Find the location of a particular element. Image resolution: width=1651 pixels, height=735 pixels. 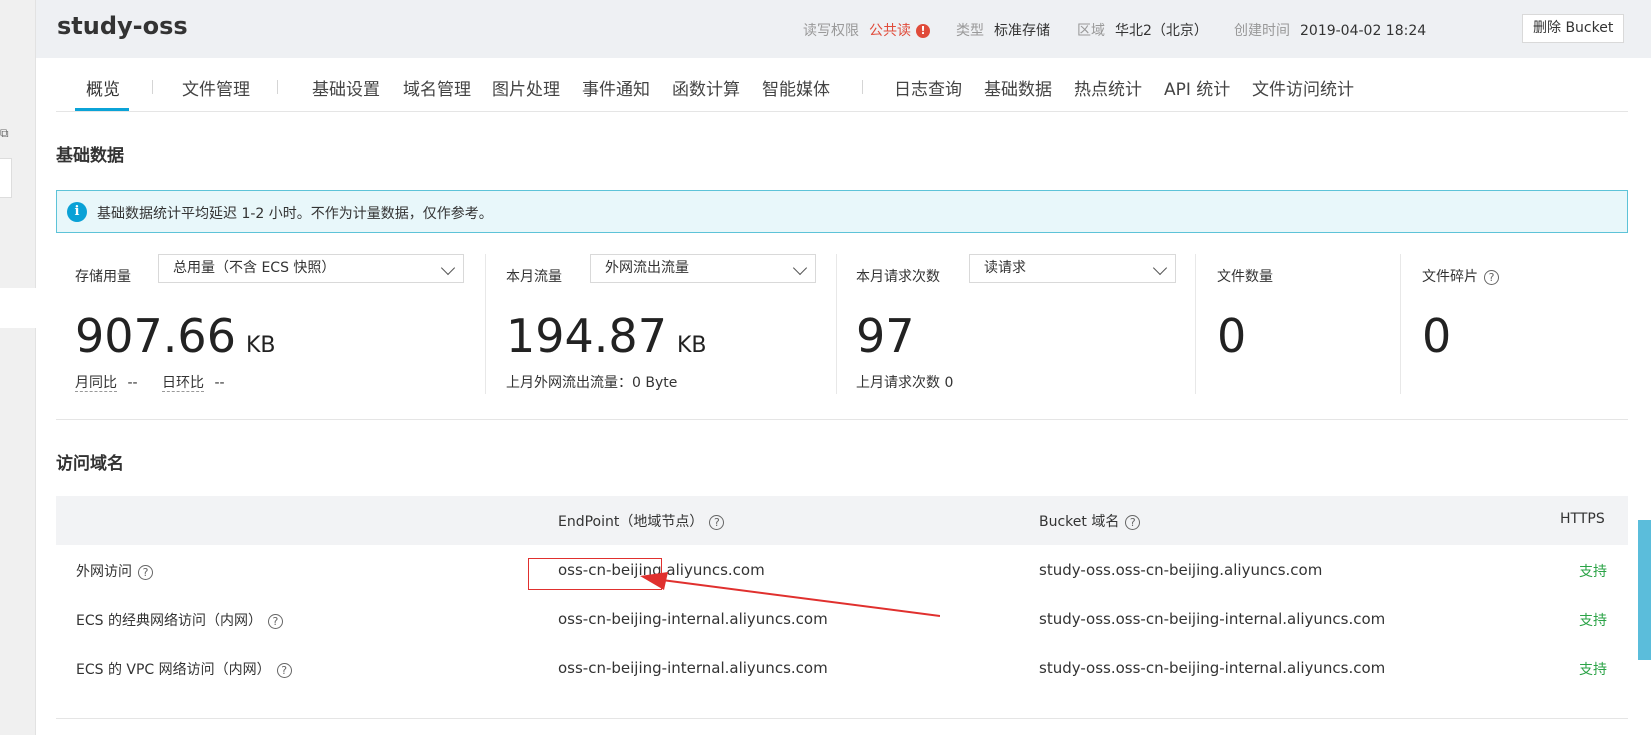

tab-basic-settings: 基础设置 is located at coordinates (346, 87).